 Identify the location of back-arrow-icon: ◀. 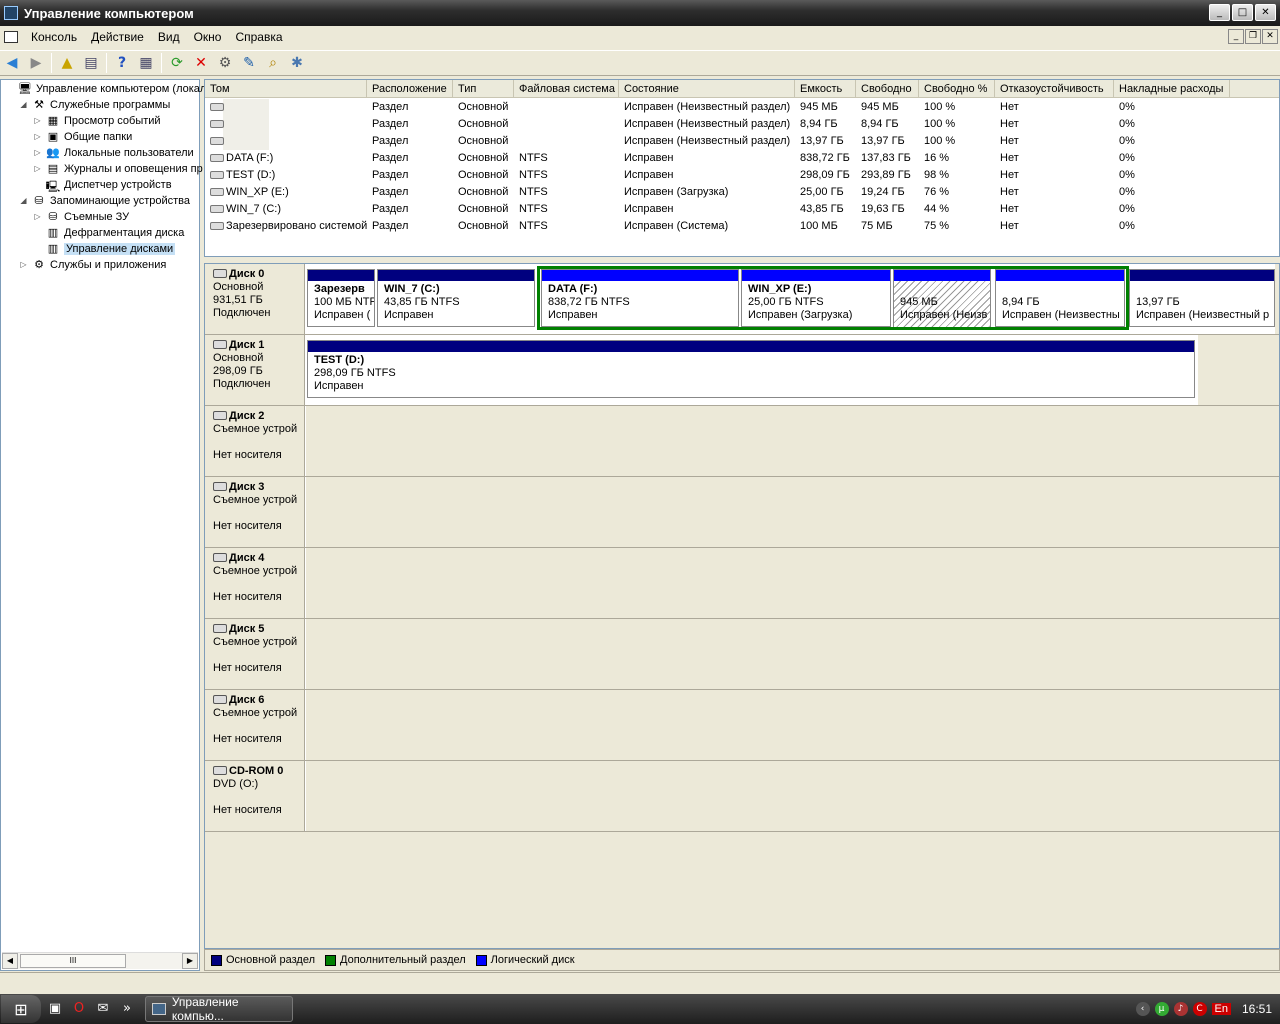
(12, 63).